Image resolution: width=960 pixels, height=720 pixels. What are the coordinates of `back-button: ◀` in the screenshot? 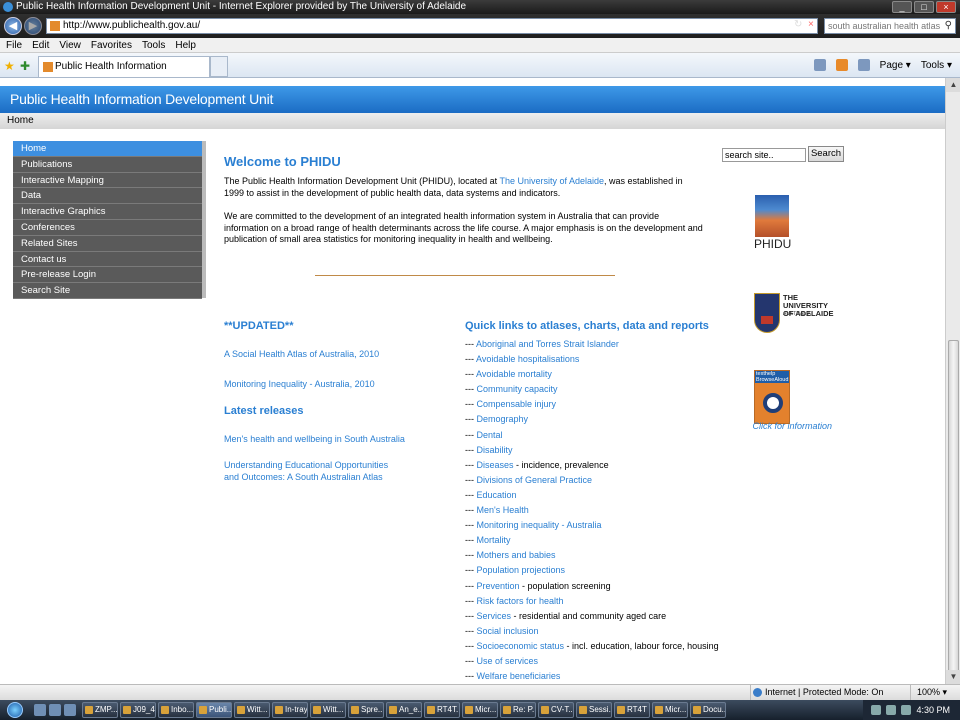 It's located at (13, 26).